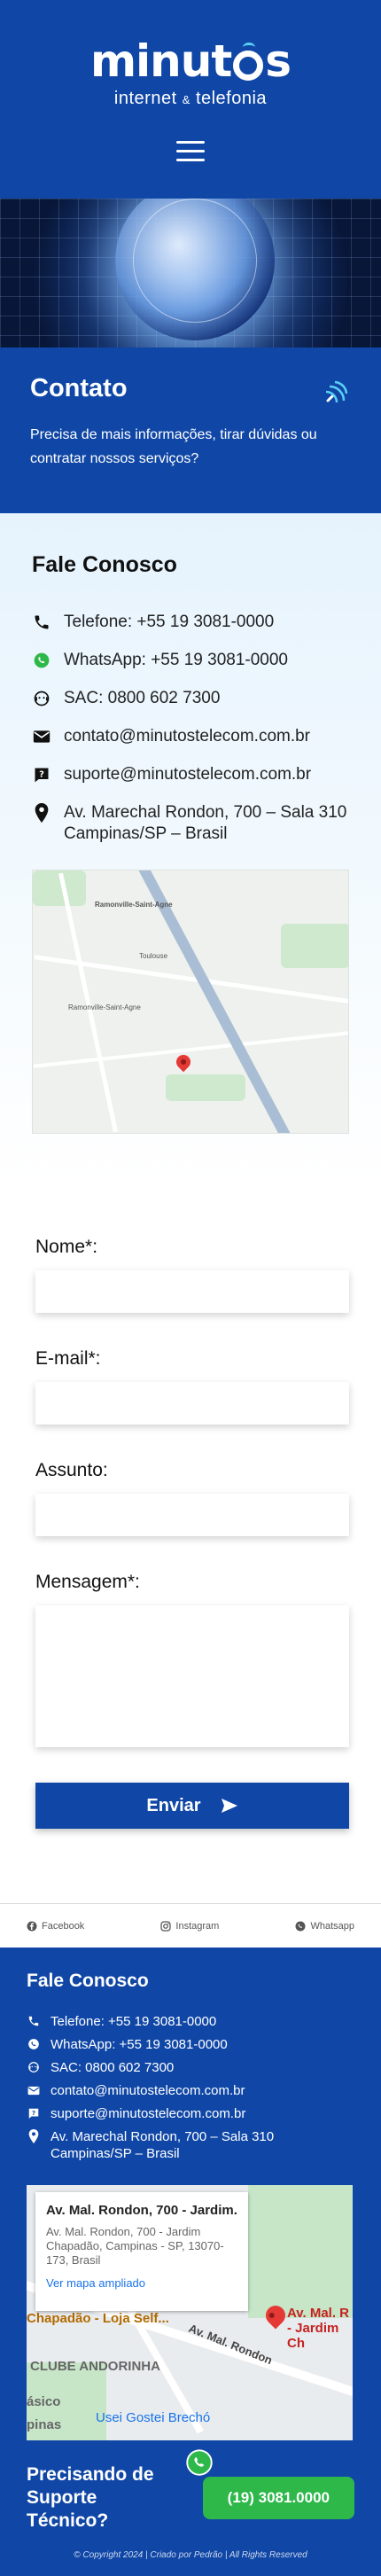 The height and width of the screenshot is (2576, 381). What do you see at coordinates (79, 388) in the screenshot?
I see `page-title: Contato` at bounding box center [79, 388].